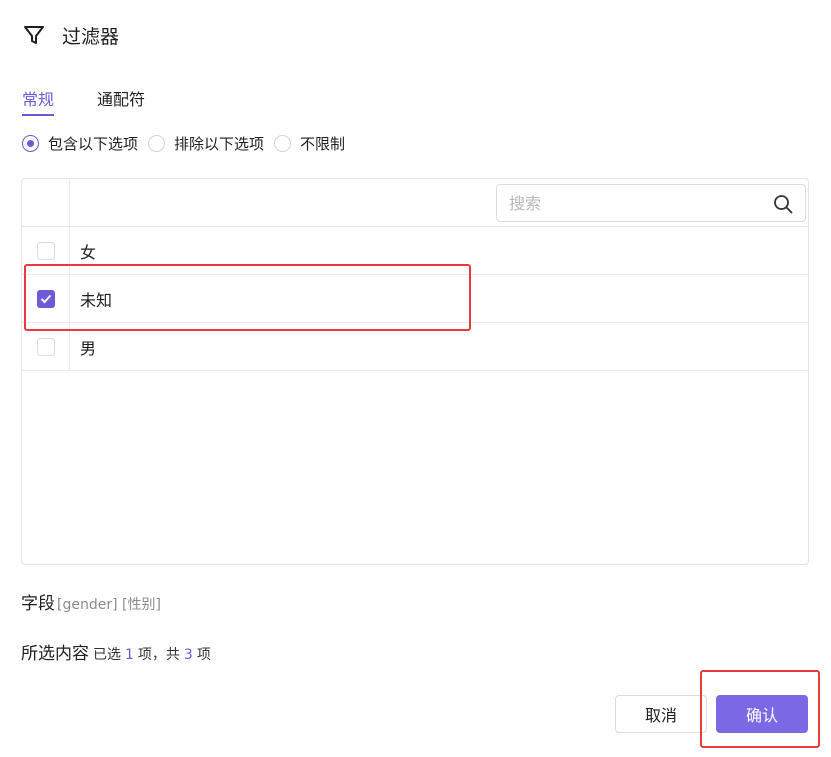 The height and width of the screenshot is (757, 831). Describe the element at coordinates (121, 101) in the screenshot. I see `tab-wildcard: 通配符` at that location.